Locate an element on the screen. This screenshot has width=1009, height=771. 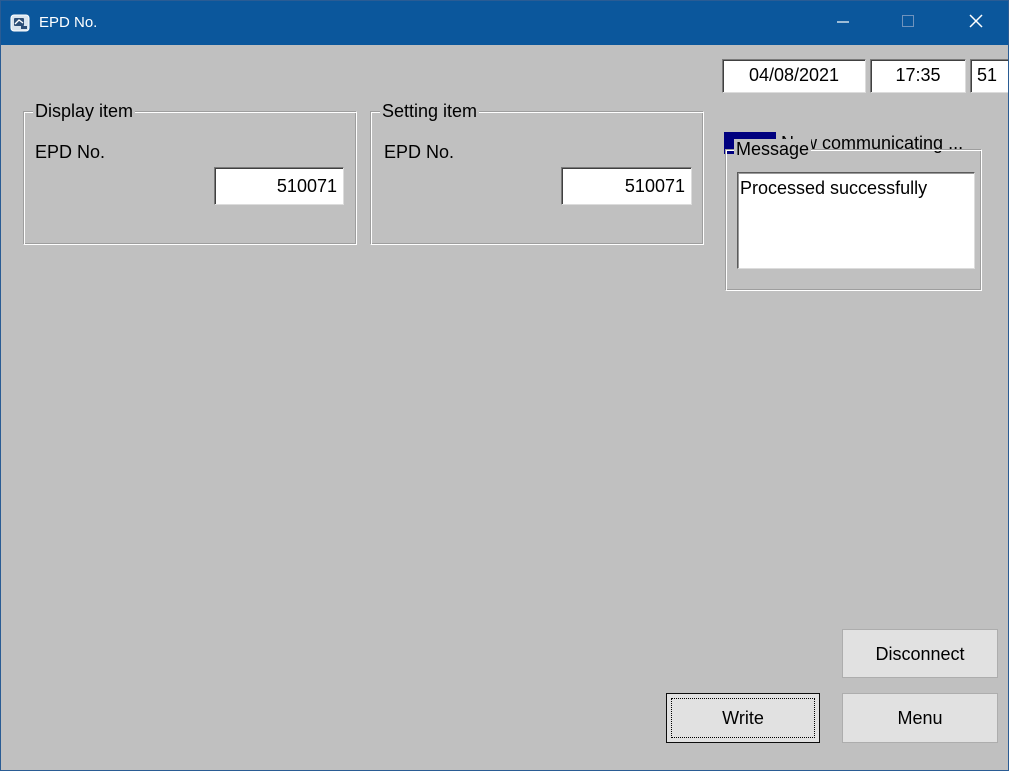
setting-item-legend: Setting item is located at coordinates (430, 111).